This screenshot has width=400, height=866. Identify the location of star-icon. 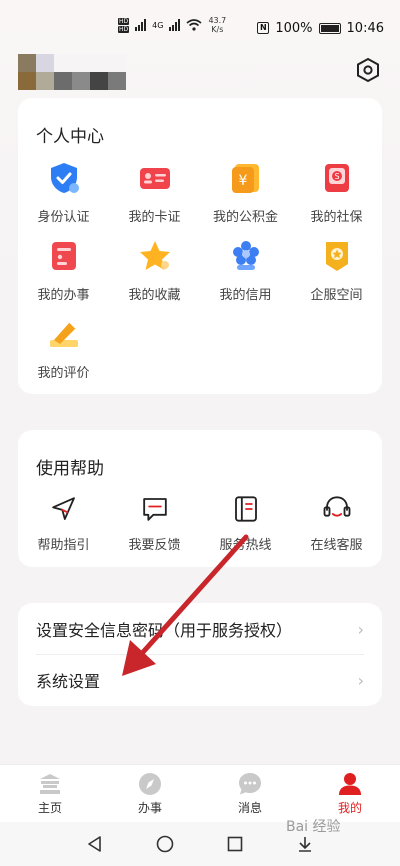
(154, 255).